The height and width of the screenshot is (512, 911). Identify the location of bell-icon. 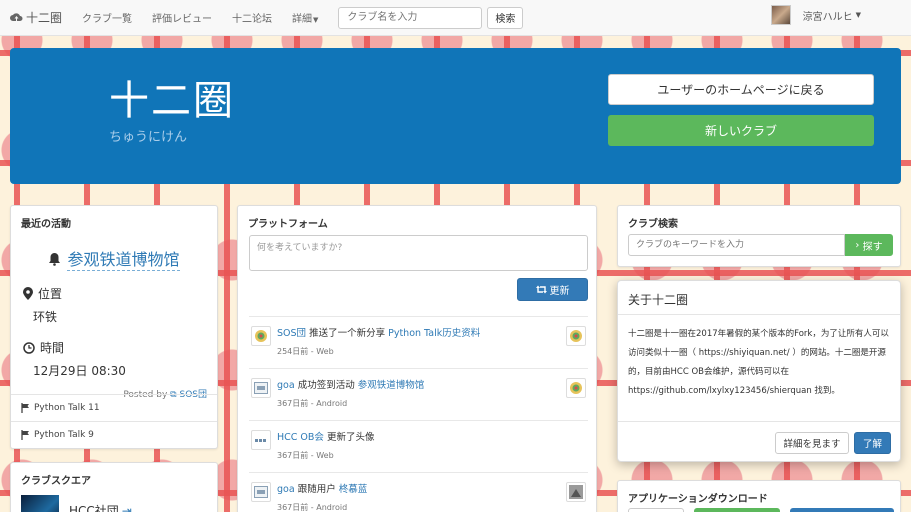
(55, 259).